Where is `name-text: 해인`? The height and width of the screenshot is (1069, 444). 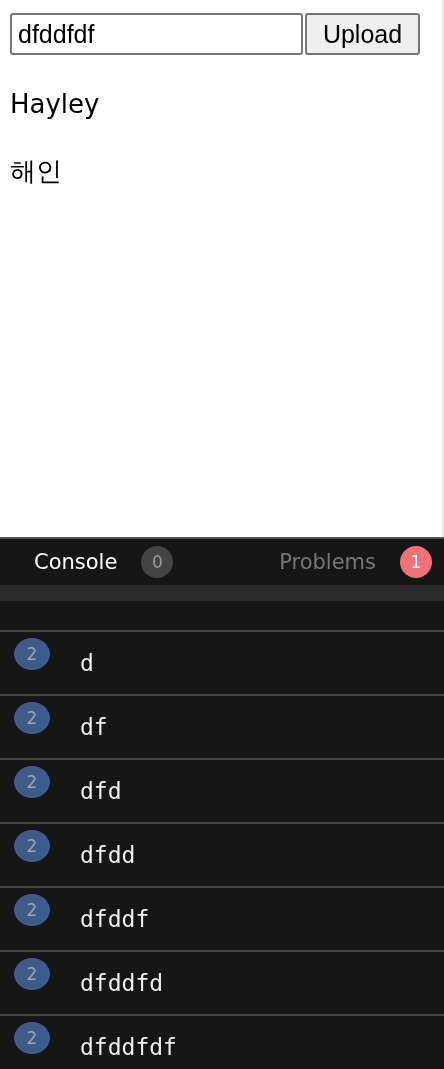 name-text: 해인 is located at coordinates (36, 172).